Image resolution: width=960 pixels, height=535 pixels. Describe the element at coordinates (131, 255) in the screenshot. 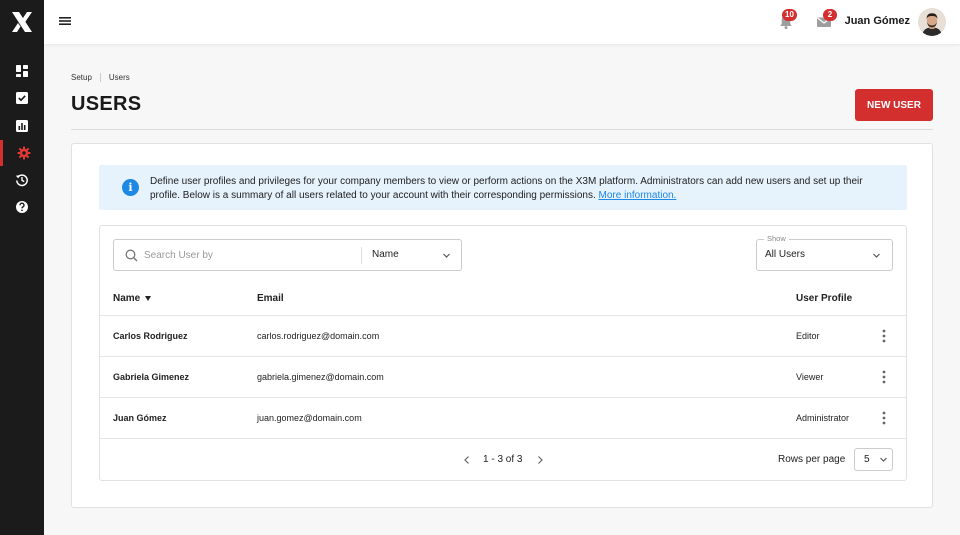

I see `search-icon` at that location.